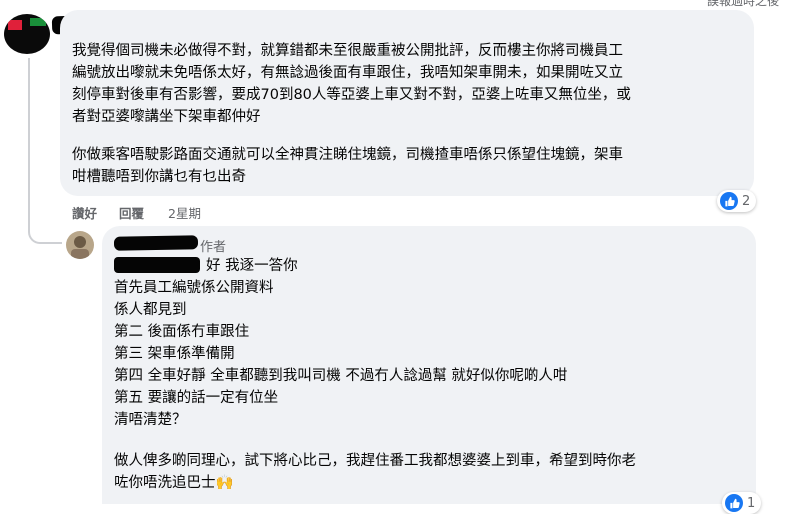 The width and height of the screenshot is (799, 514). Describe the element at coordinates (196, 398) in the screenshot. I see `reply-text-line: 第五 要讓的話一定有位坐` at that location.